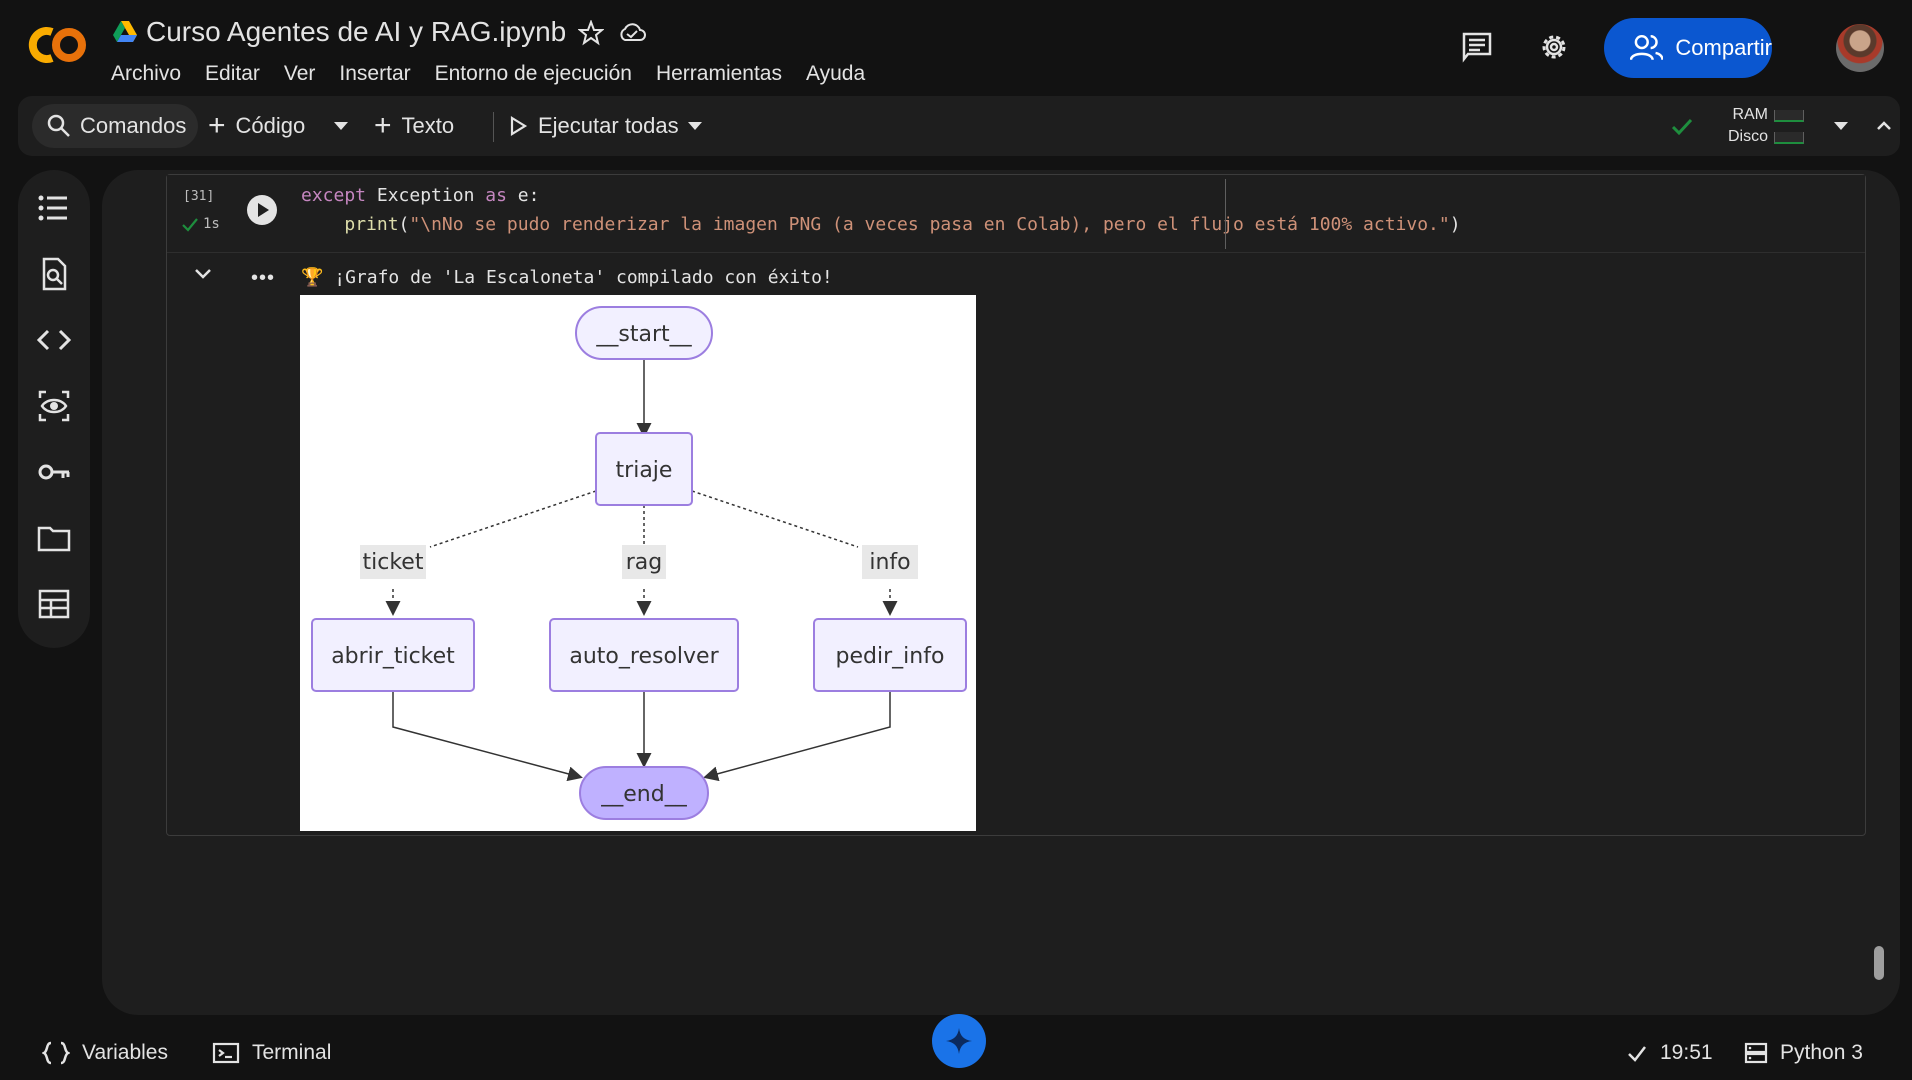  What do you see at coordinates (1686, 1052) in the screenshot?
I see `last-run-time: 19:51` at bounding box center [1686, 1052].